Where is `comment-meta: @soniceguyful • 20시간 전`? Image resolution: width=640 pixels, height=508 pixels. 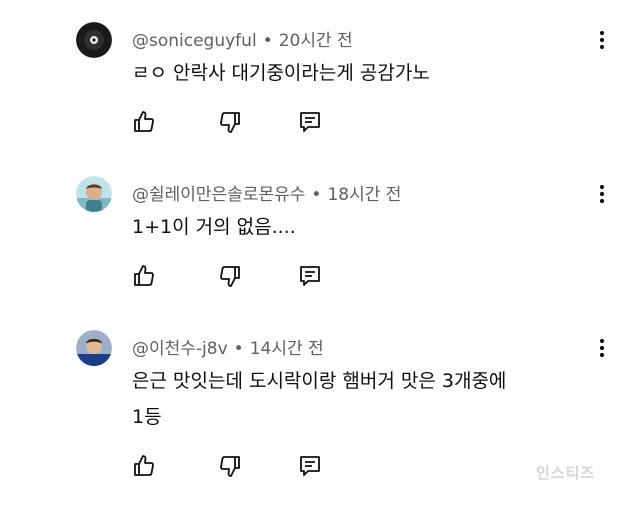 comment-meta: @soniceguyful • 20시간 전 is located at coordinates (242, 38).